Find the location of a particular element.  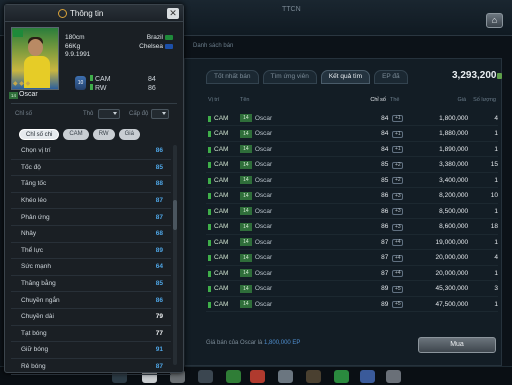

attribute-row: Chuyền ngắn 86 is located at coordinates (91, 300).